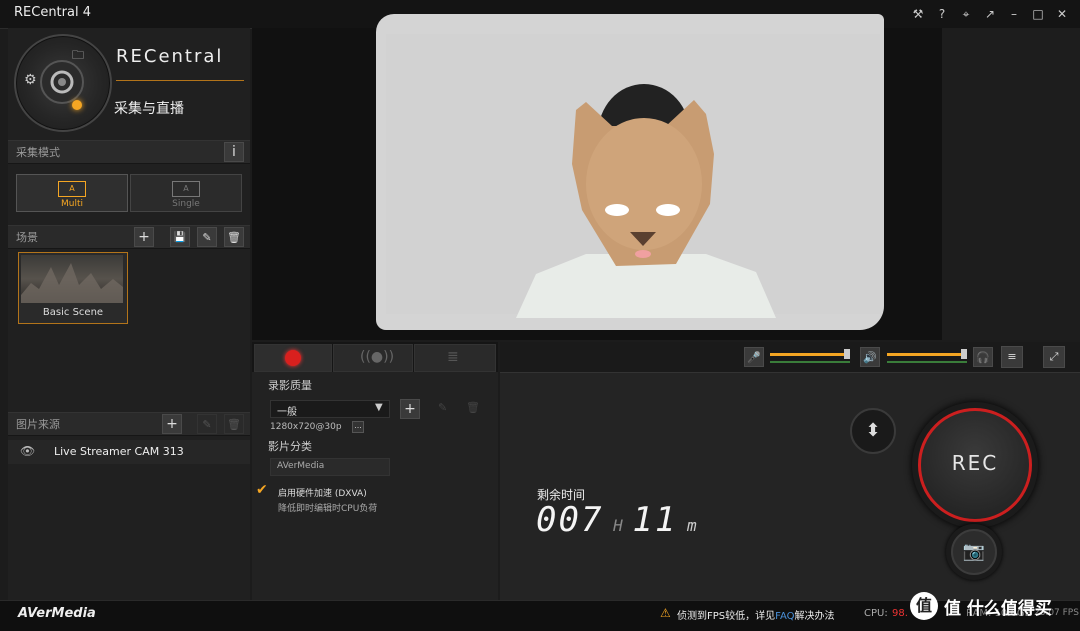  Describe the element at coordinates (207, 424) in the screenshot. I see `edit-source-icon: ✎` at that location.